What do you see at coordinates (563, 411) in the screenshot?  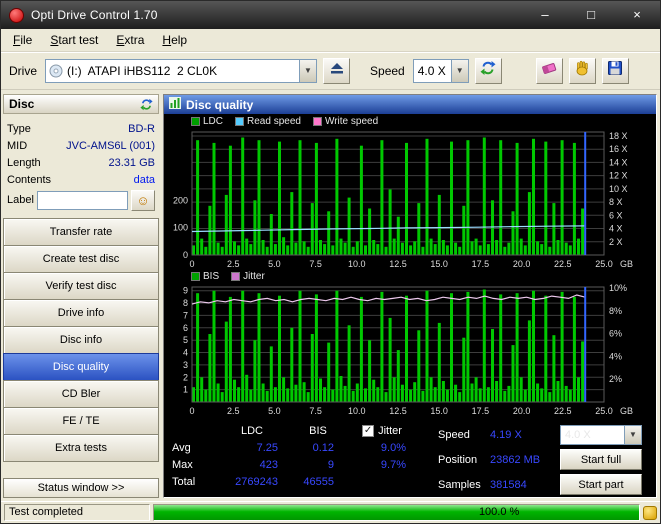 I see `svg-text: 22.5` at bounding box center [563, 411].